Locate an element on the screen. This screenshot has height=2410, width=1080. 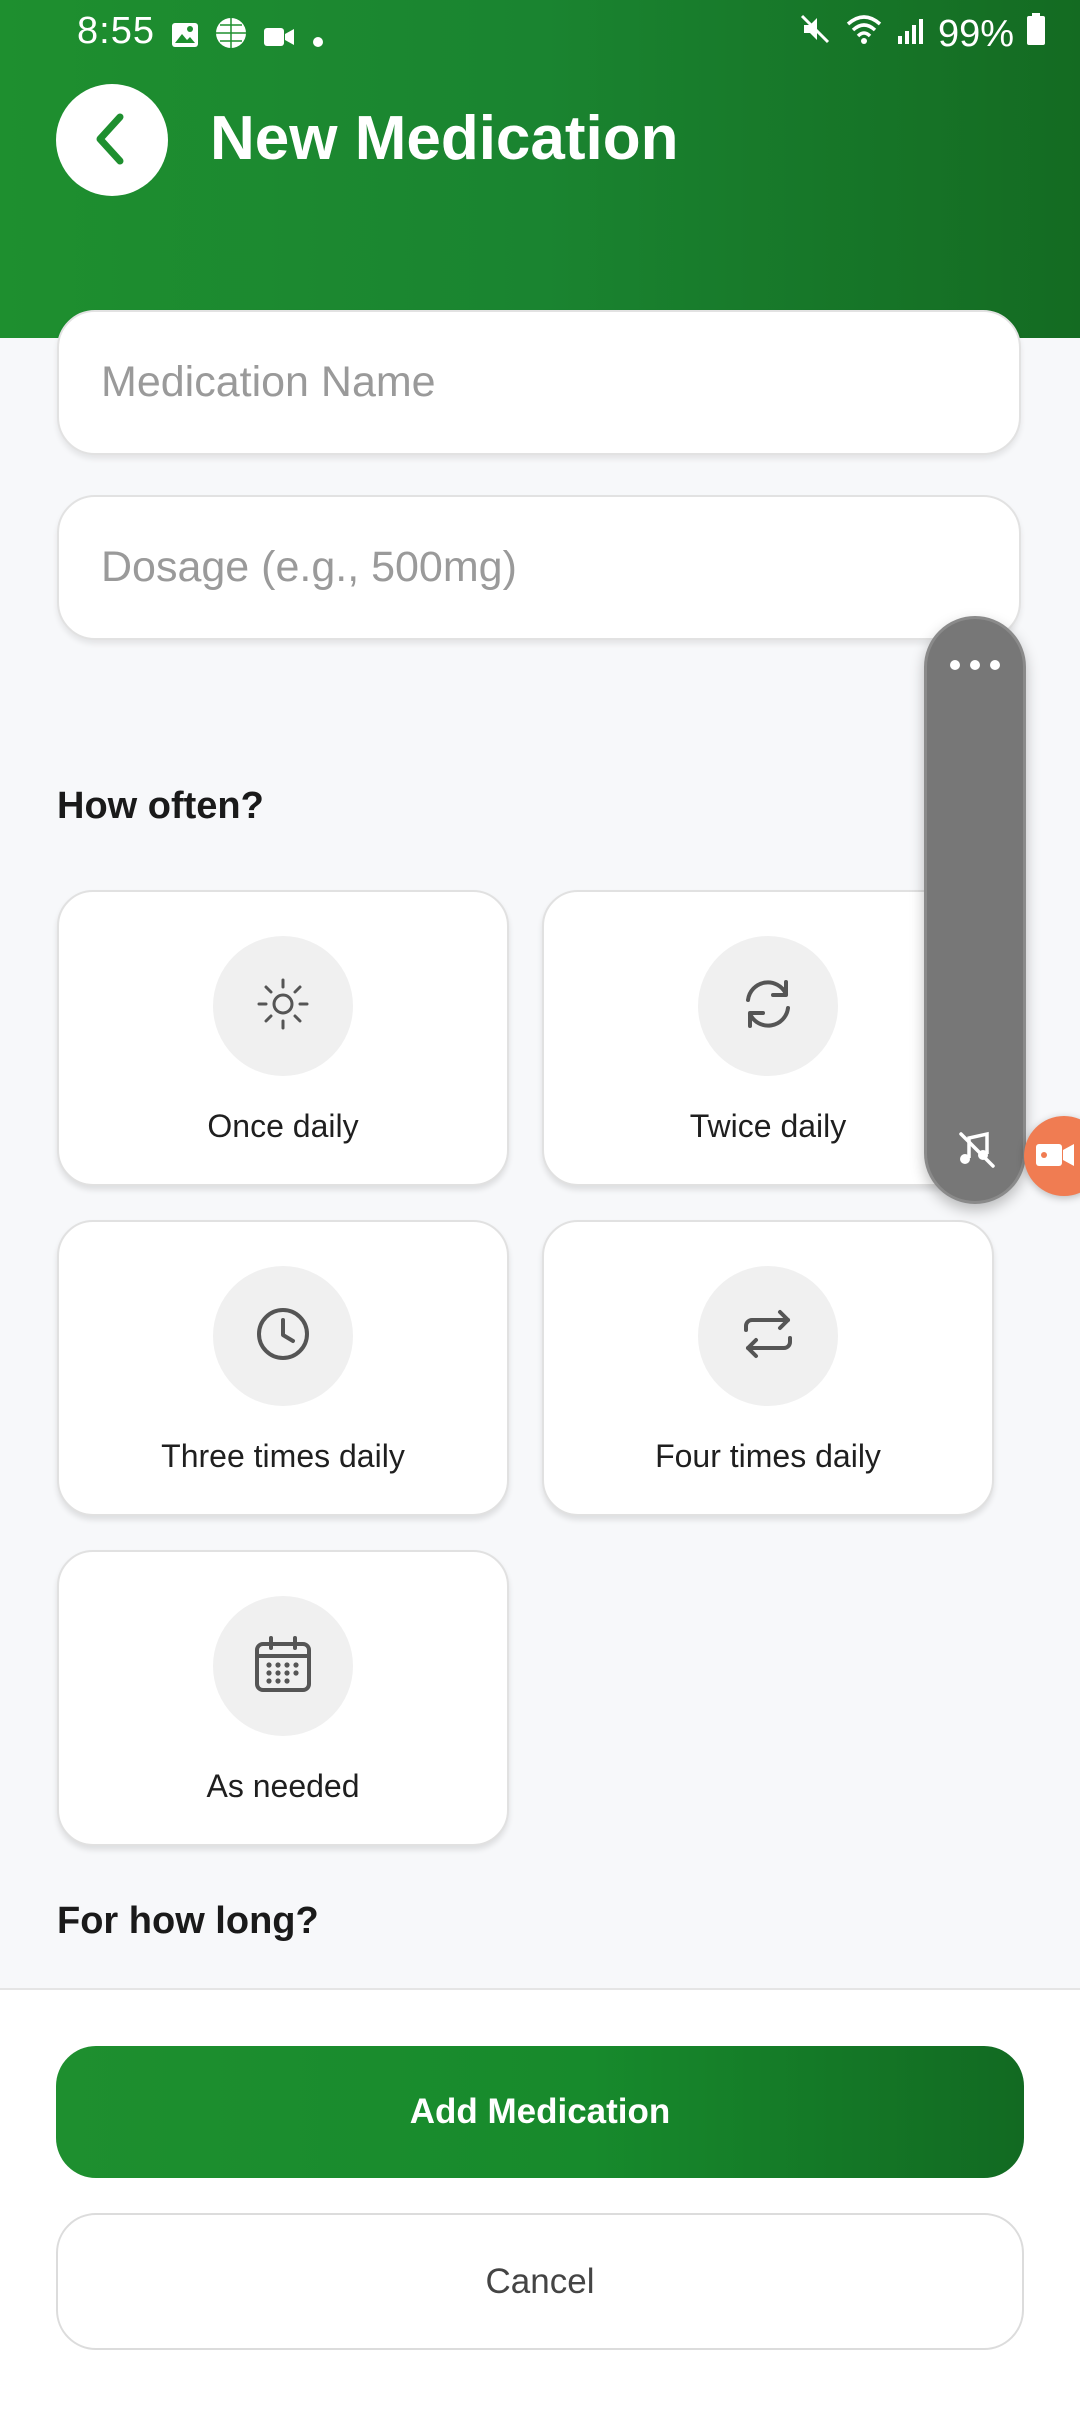
signal-icon is located at coordinates (911, 34).